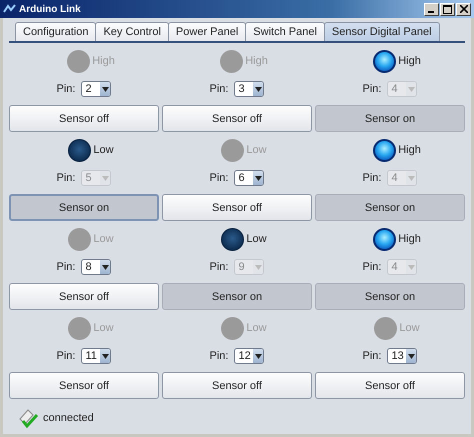 This screenshot has width=474, height=437. What do you see at coordinates (431, 9) in the screenshot?
I see `minimize-button` at bounding box center [431, 9].